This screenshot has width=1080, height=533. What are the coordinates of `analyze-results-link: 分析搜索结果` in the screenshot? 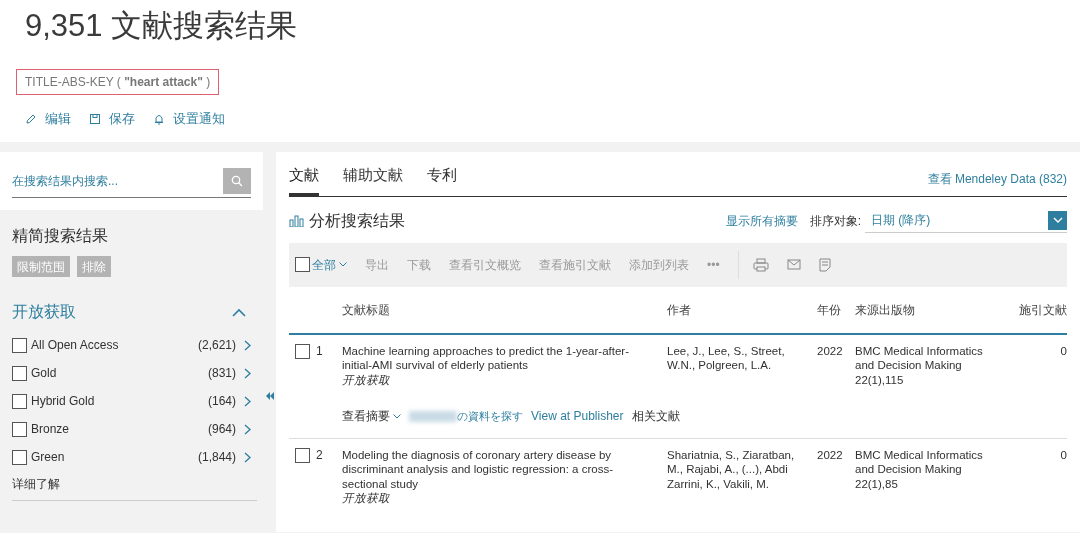 It's located at (347, 220).